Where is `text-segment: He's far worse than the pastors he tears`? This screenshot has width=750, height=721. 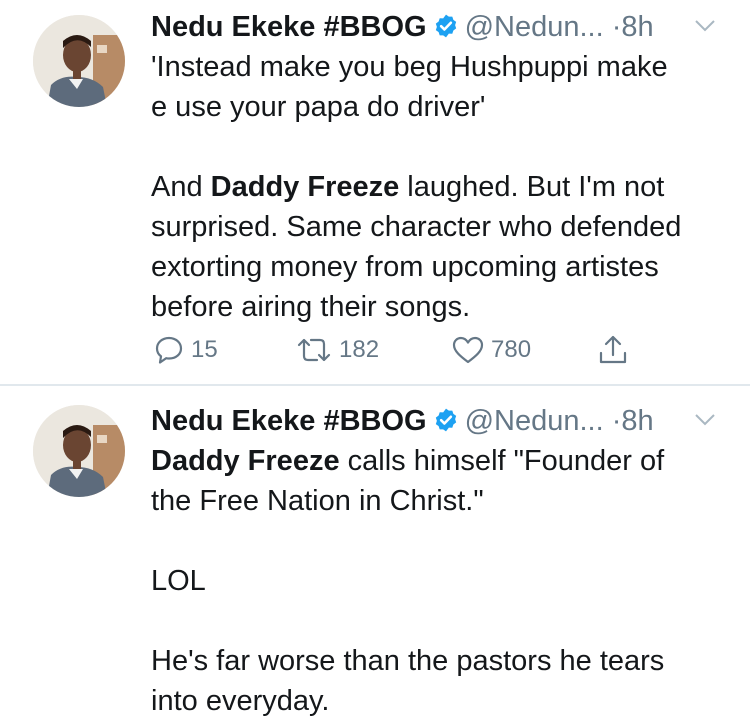 text-segment: He's far worse than the pastors he tears is located at coordinates (408, 661).